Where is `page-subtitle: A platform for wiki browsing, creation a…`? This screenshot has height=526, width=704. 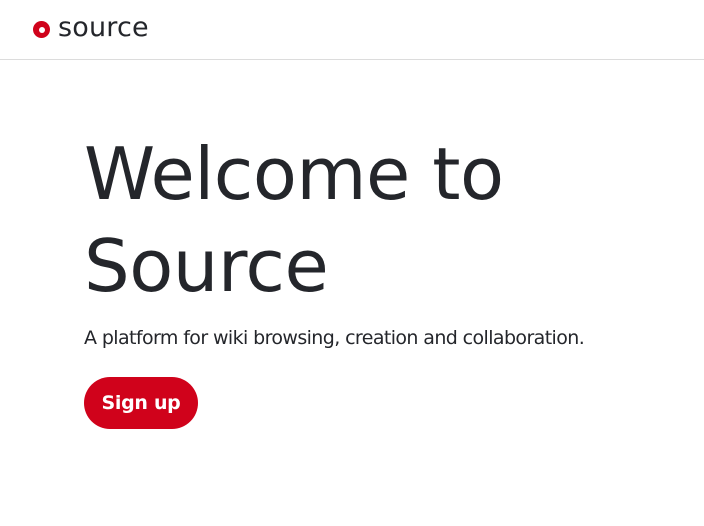 page-subtitle: A platform for wiki browsing, creation a… is located at coordinates (334, 338).